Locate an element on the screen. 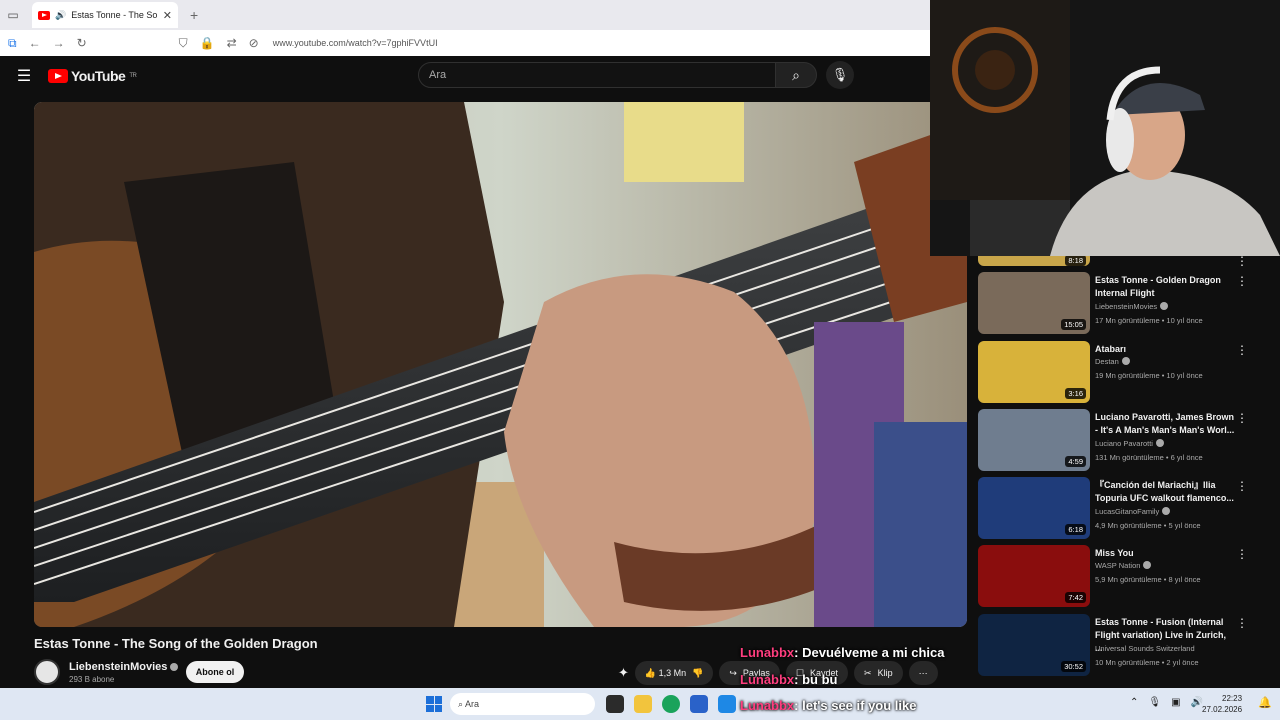 The image size is (1280, 720). more-actions-button: ⋯ is located at coordinates (923, 673).